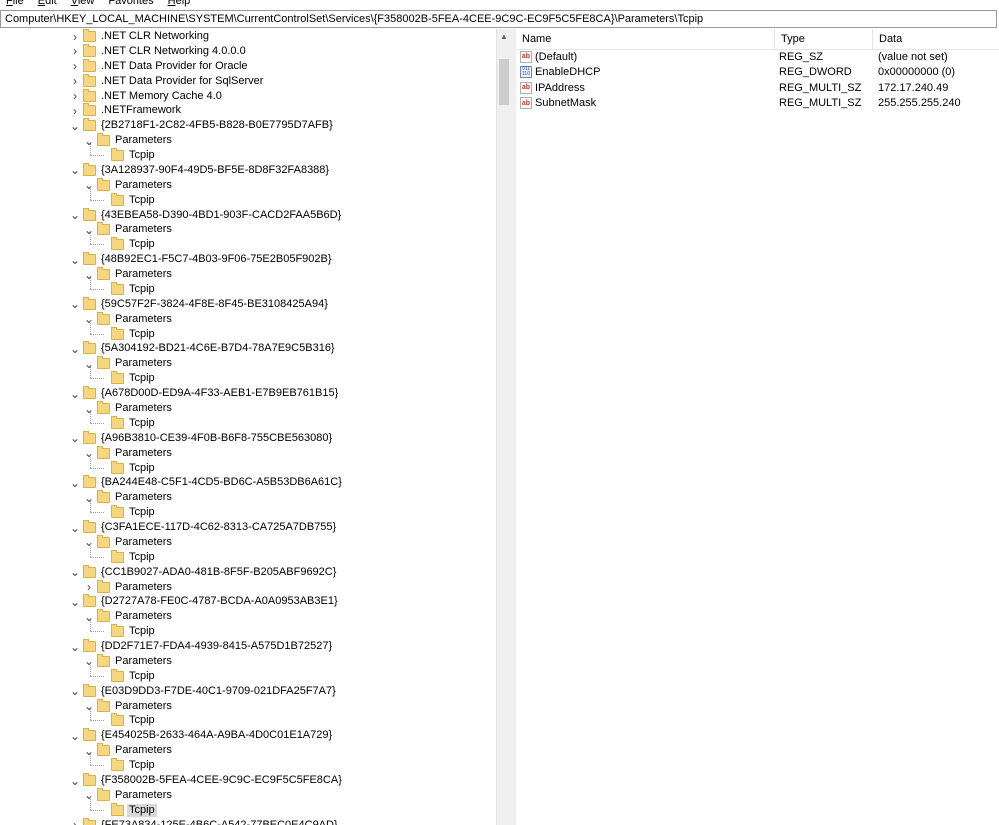 Image resolution: width=999 pixels, height=825 pixels. I want to click on tree-node-ba244e48-c5f1-4cd5-bd6c-a5b53db6a61c: ⌄ {BA244E48-C5F1-4CD5-BD6C-A5B53DB6A61C}, so click(207, 482).